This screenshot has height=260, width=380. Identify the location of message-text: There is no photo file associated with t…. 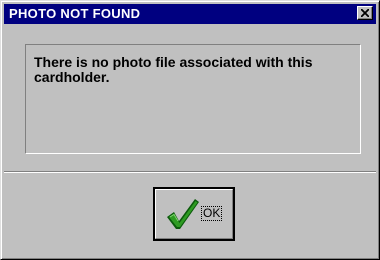
(173, 69).